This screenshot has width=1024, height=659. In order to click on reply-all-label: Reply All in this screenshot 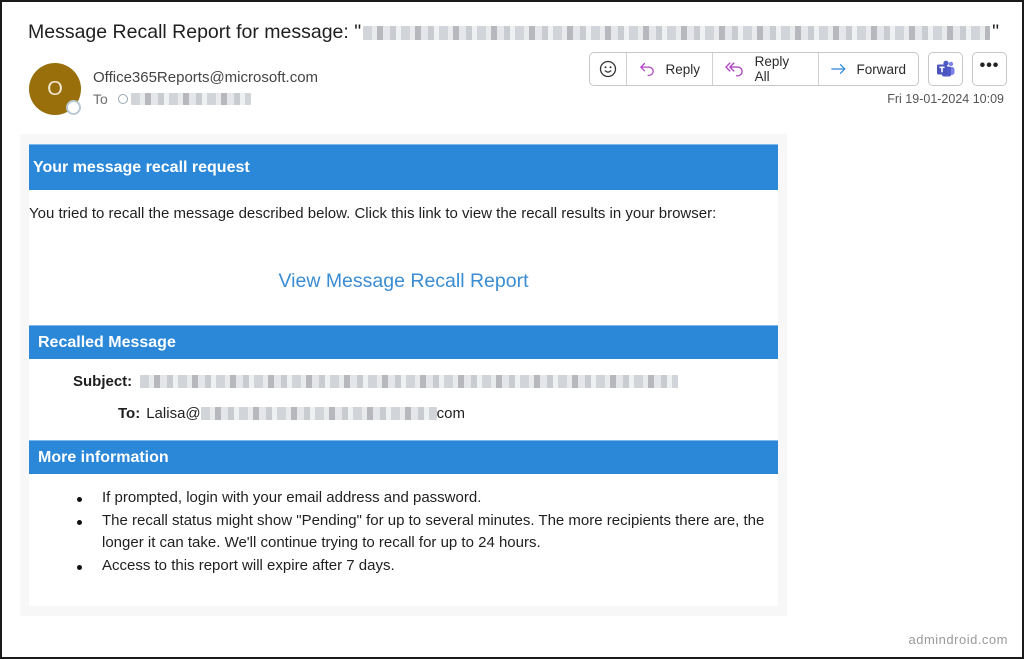, I will do `click(772, 69)`.